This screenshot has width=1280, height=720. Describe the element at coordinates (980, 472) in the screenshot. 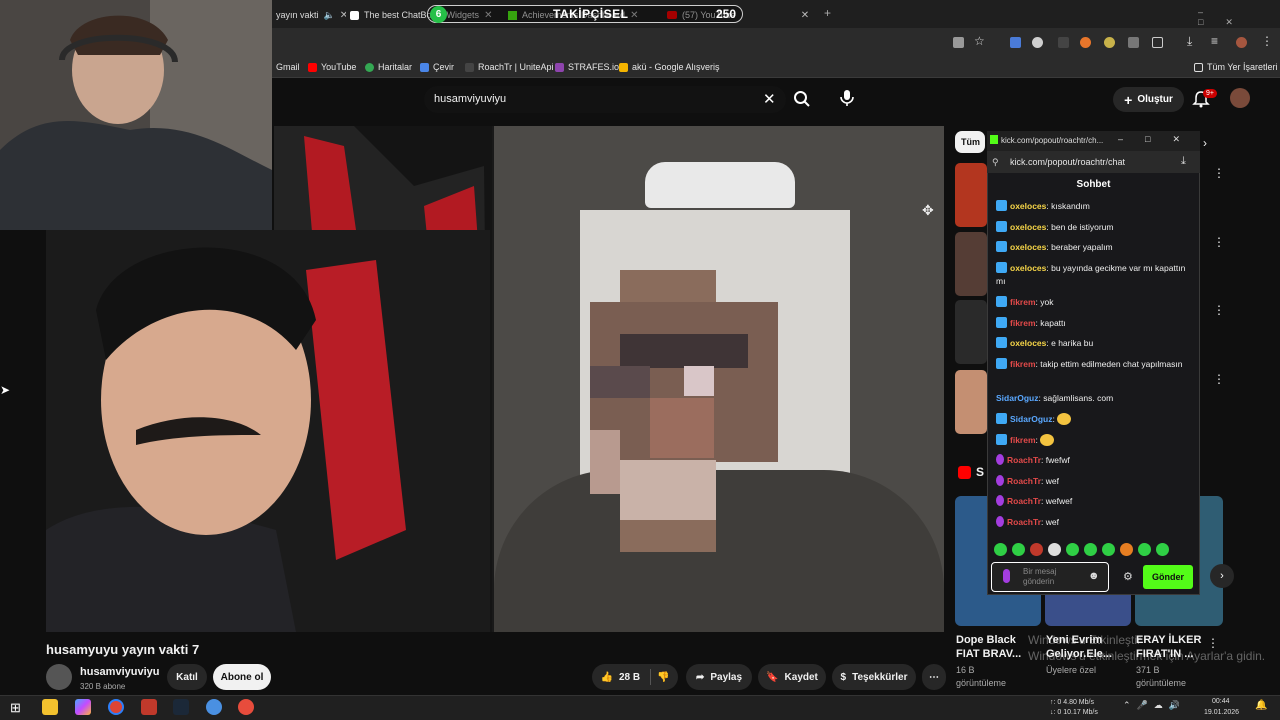

I see `shorts-heading: S` at that location.